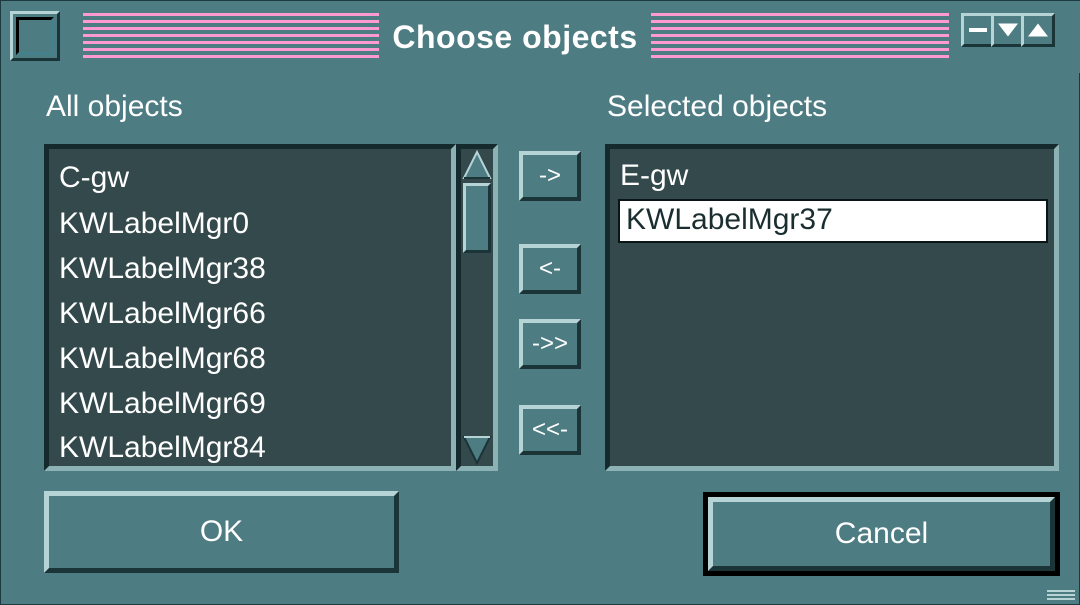  Describe the element at coordinates (477, 307) in the screenshot. I see `all-objects-scrollbar` at that location.